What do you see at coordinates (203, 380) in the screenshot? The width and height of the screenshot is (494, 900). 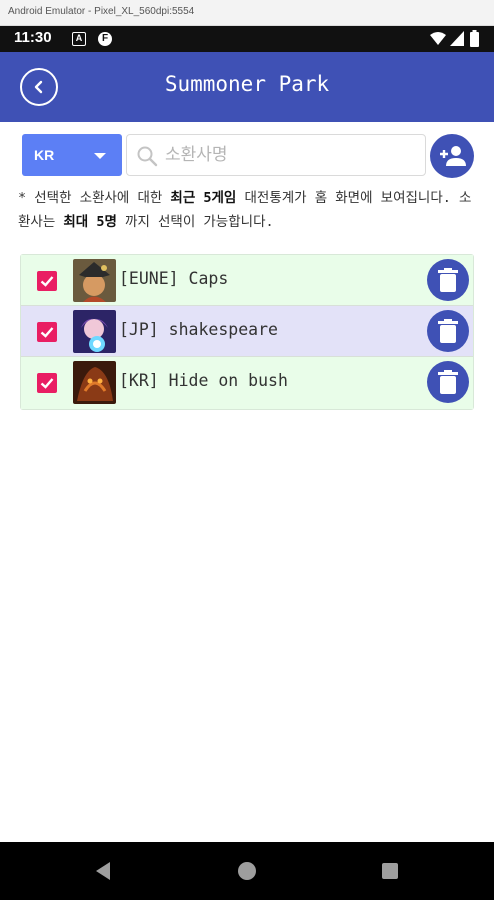 I see `summoner-name: [KR] Hide on bush` at bounding box center [203, 380].